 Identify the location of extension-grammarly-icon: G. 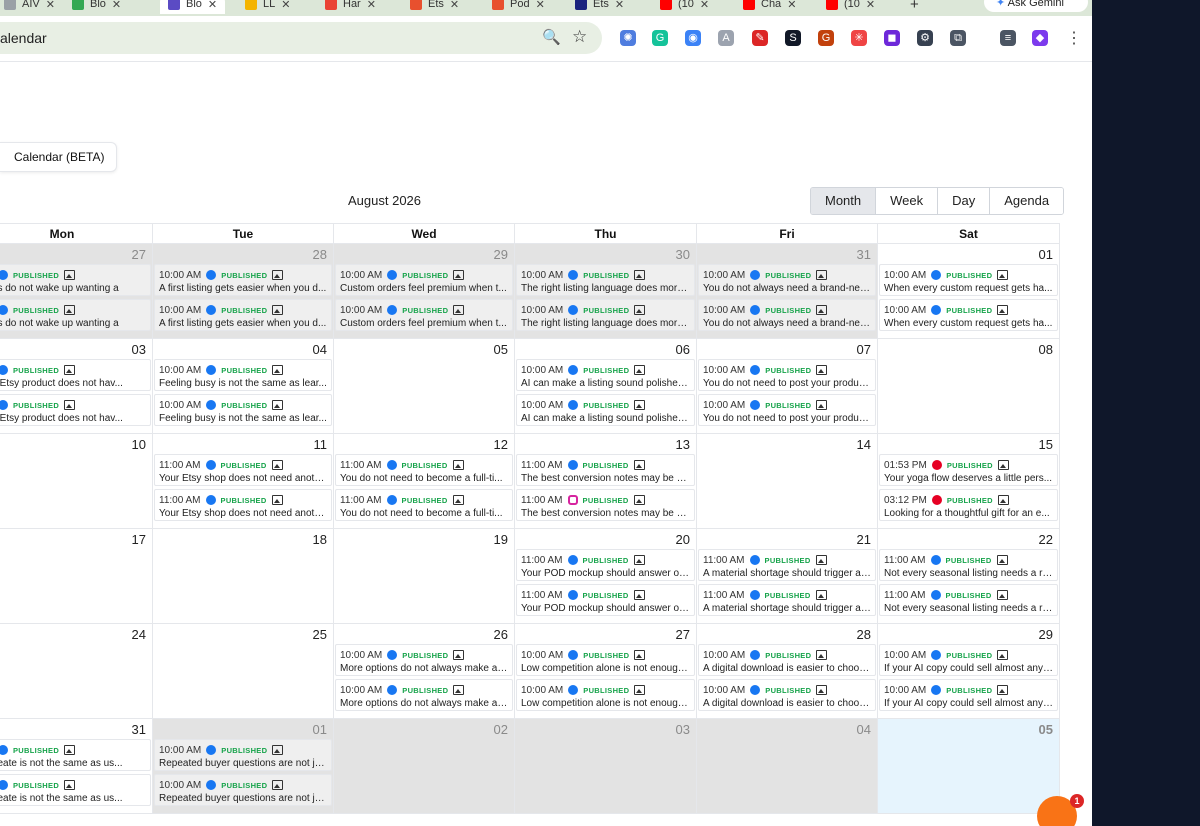
(660, 38).